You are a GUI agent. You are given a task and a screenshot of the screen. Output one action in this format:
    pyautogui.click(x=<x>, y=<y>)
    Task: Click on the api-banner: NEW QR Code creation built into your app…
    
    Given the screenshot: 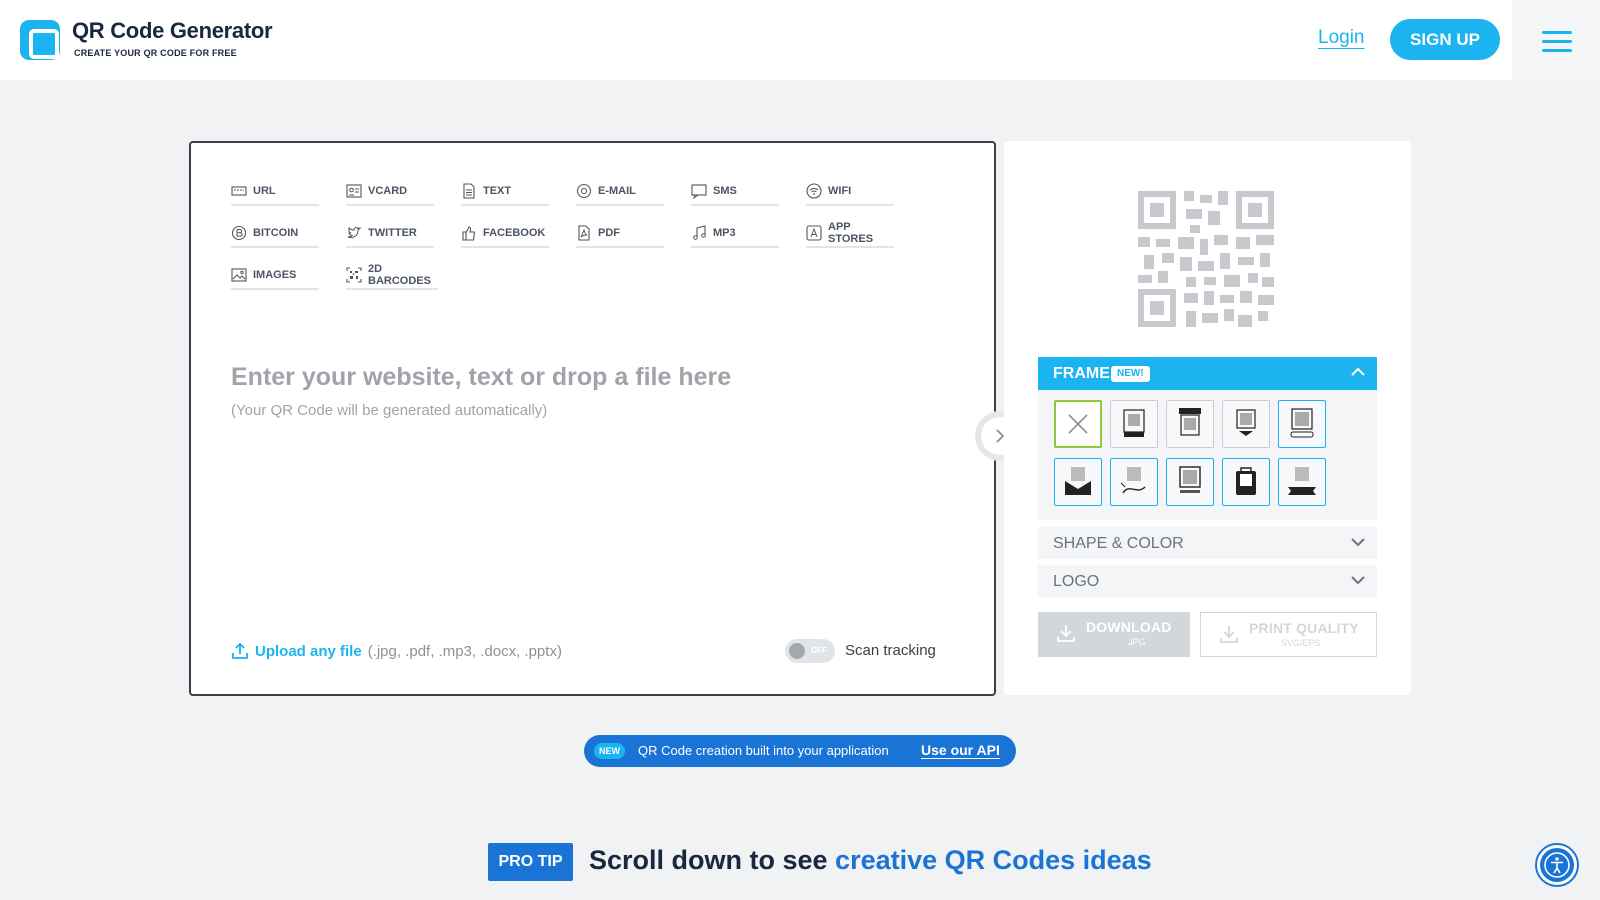 What is the action you would take?
    pyautogui.click(x=800, y=751)
    